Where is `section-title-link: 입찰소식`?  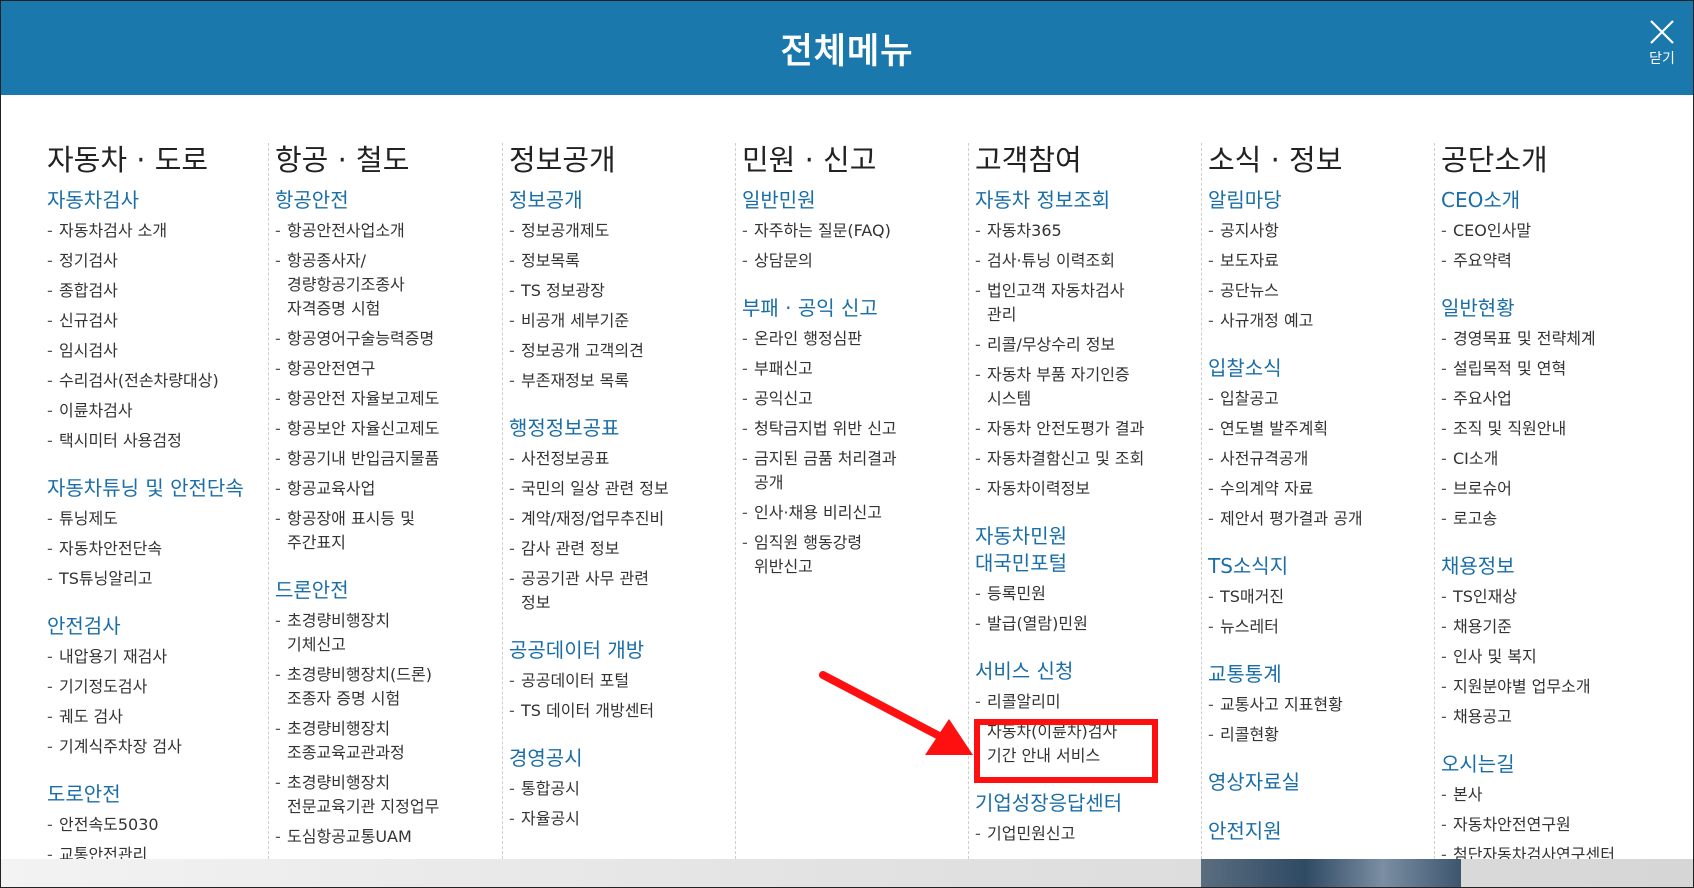
section-title-link: 입찰소식 is located at coordinates (1317, 368).